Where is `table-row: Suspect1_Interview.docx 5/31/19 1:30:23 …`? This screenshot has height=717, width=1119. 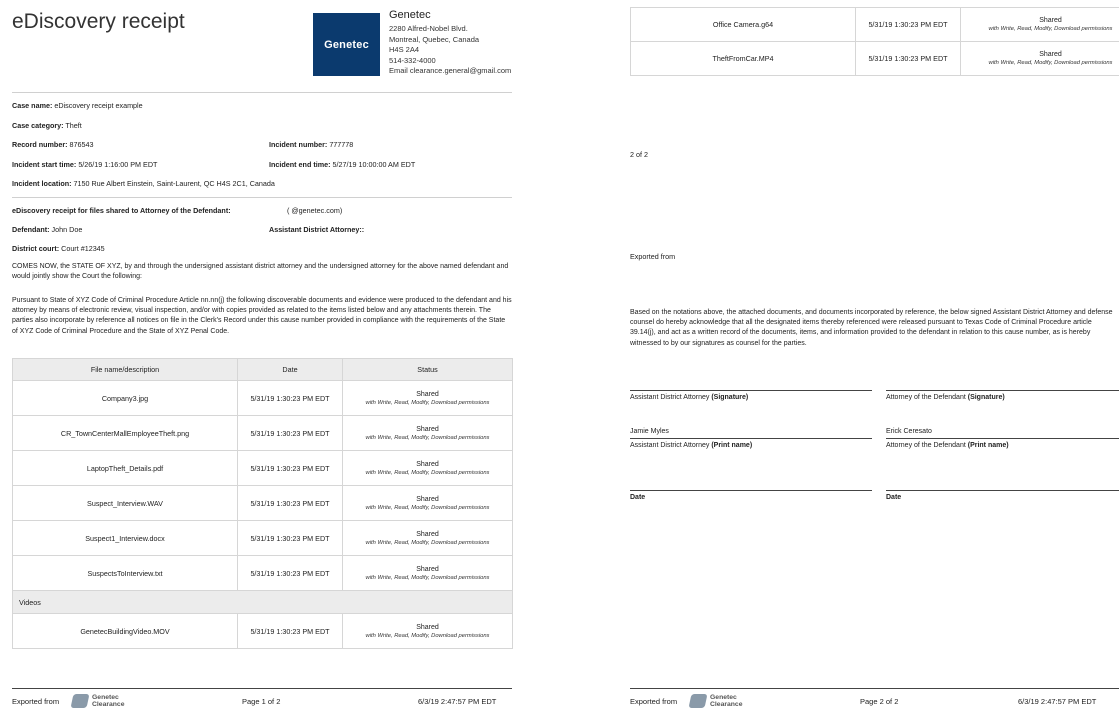 table-row: Suspect1_Interview.docx 5/31/19 1:30:23 … is located at coordinates (262, 538).